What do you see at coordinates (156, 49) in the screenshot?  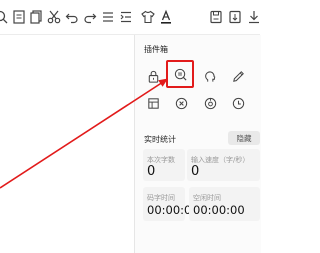 I see `plugin-box-title: 插件箱` at bounding box center [156, 49].